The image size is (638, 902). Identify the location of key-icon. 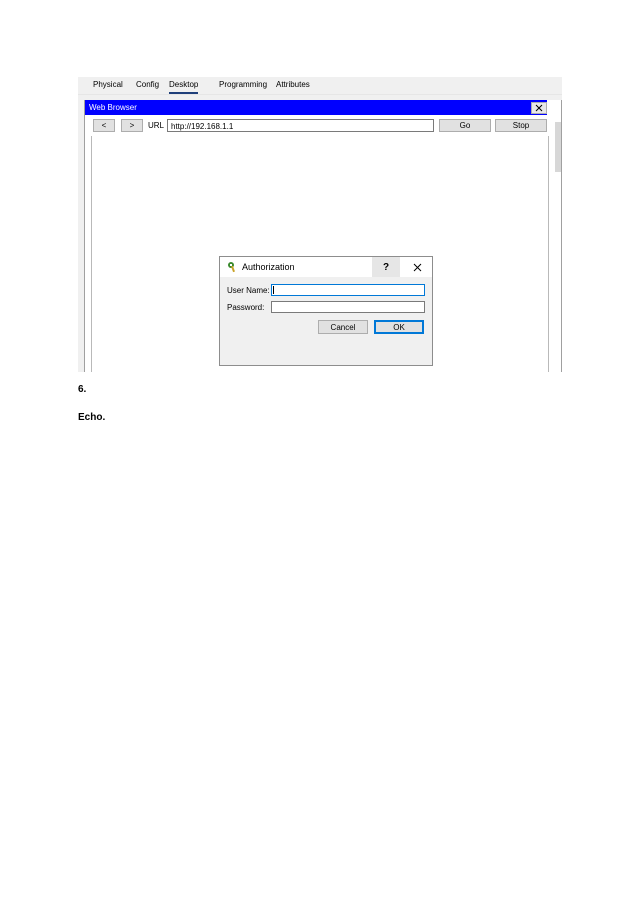
(231, 267).